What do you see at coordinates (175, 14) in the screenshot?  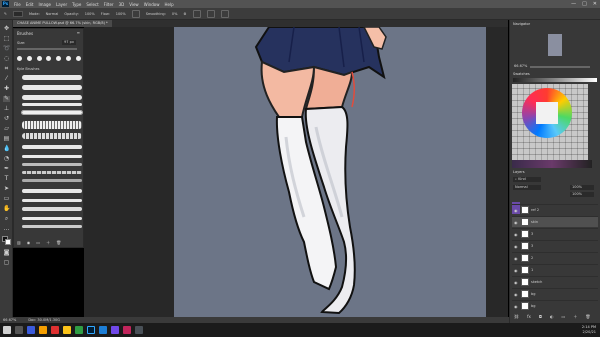 I see `smoothing-value: 0%` at bounding box center [175, 14].